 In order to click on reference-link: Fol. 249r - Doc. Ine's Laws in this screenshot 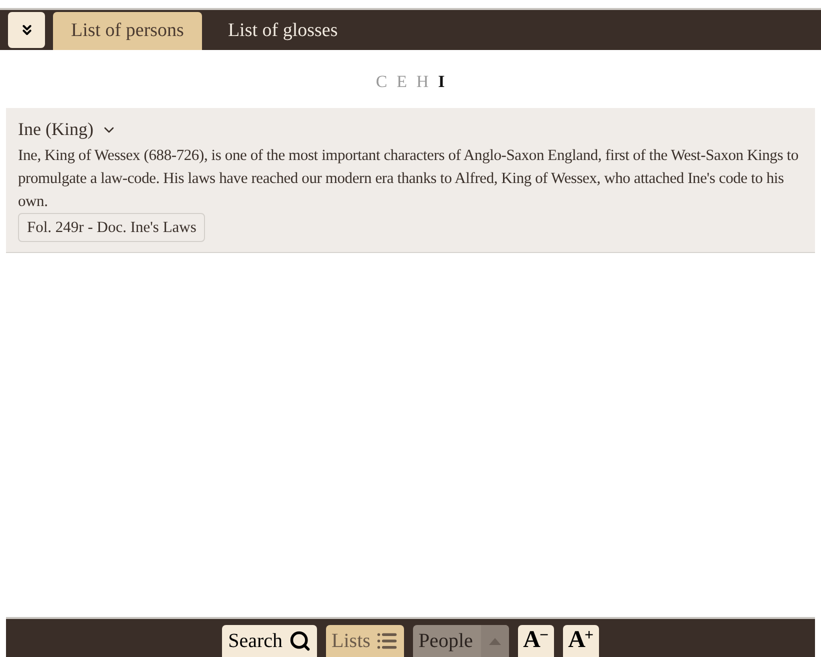, I will do `click(112, 227)`.